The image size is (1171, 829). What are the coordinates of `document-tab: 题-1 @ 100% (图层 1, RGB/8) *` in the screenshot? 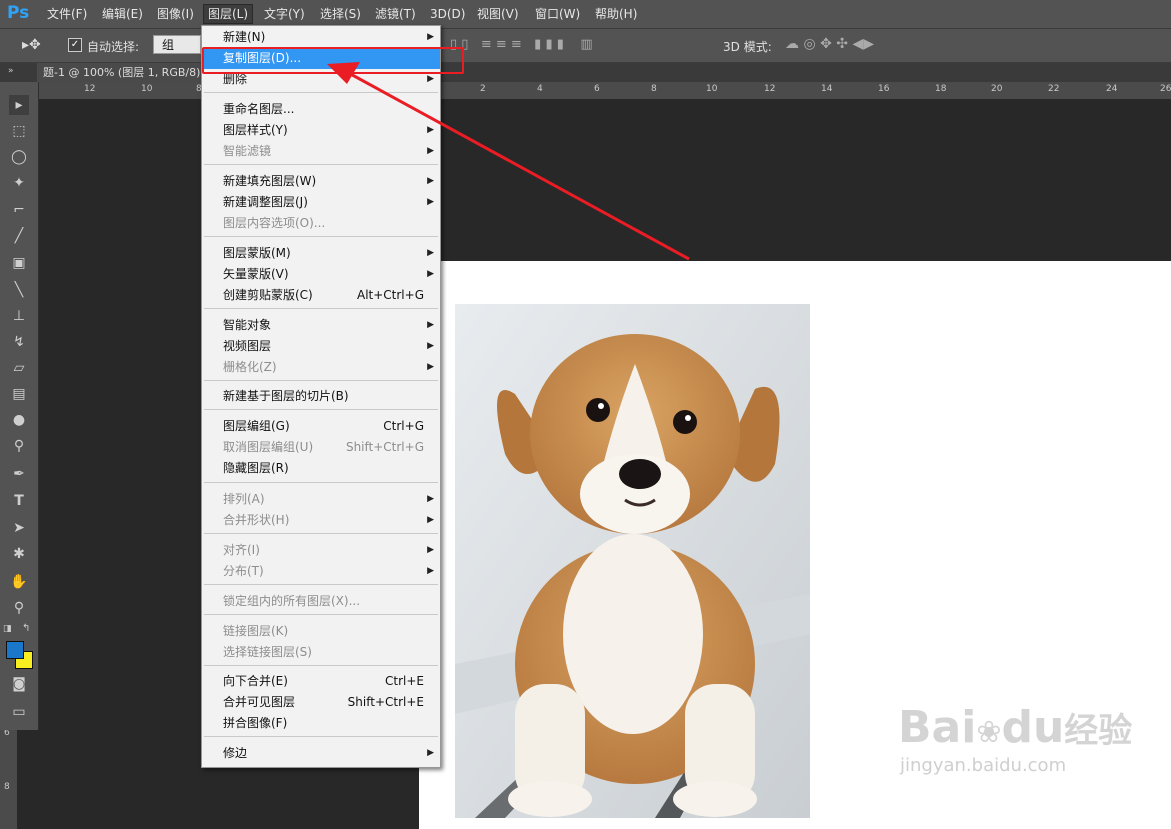 It's located at (126, 72).